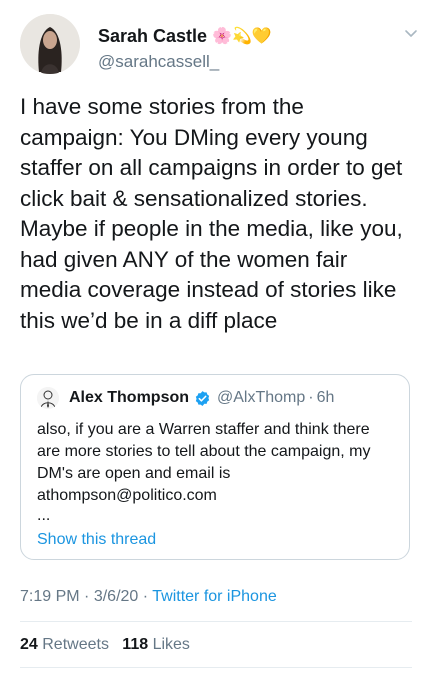 This screenshot has width=432, height=680. Describe the element at coordinates (158, 62) in the screenshot. I see `author-handle: @sarahcassell_` at that location.